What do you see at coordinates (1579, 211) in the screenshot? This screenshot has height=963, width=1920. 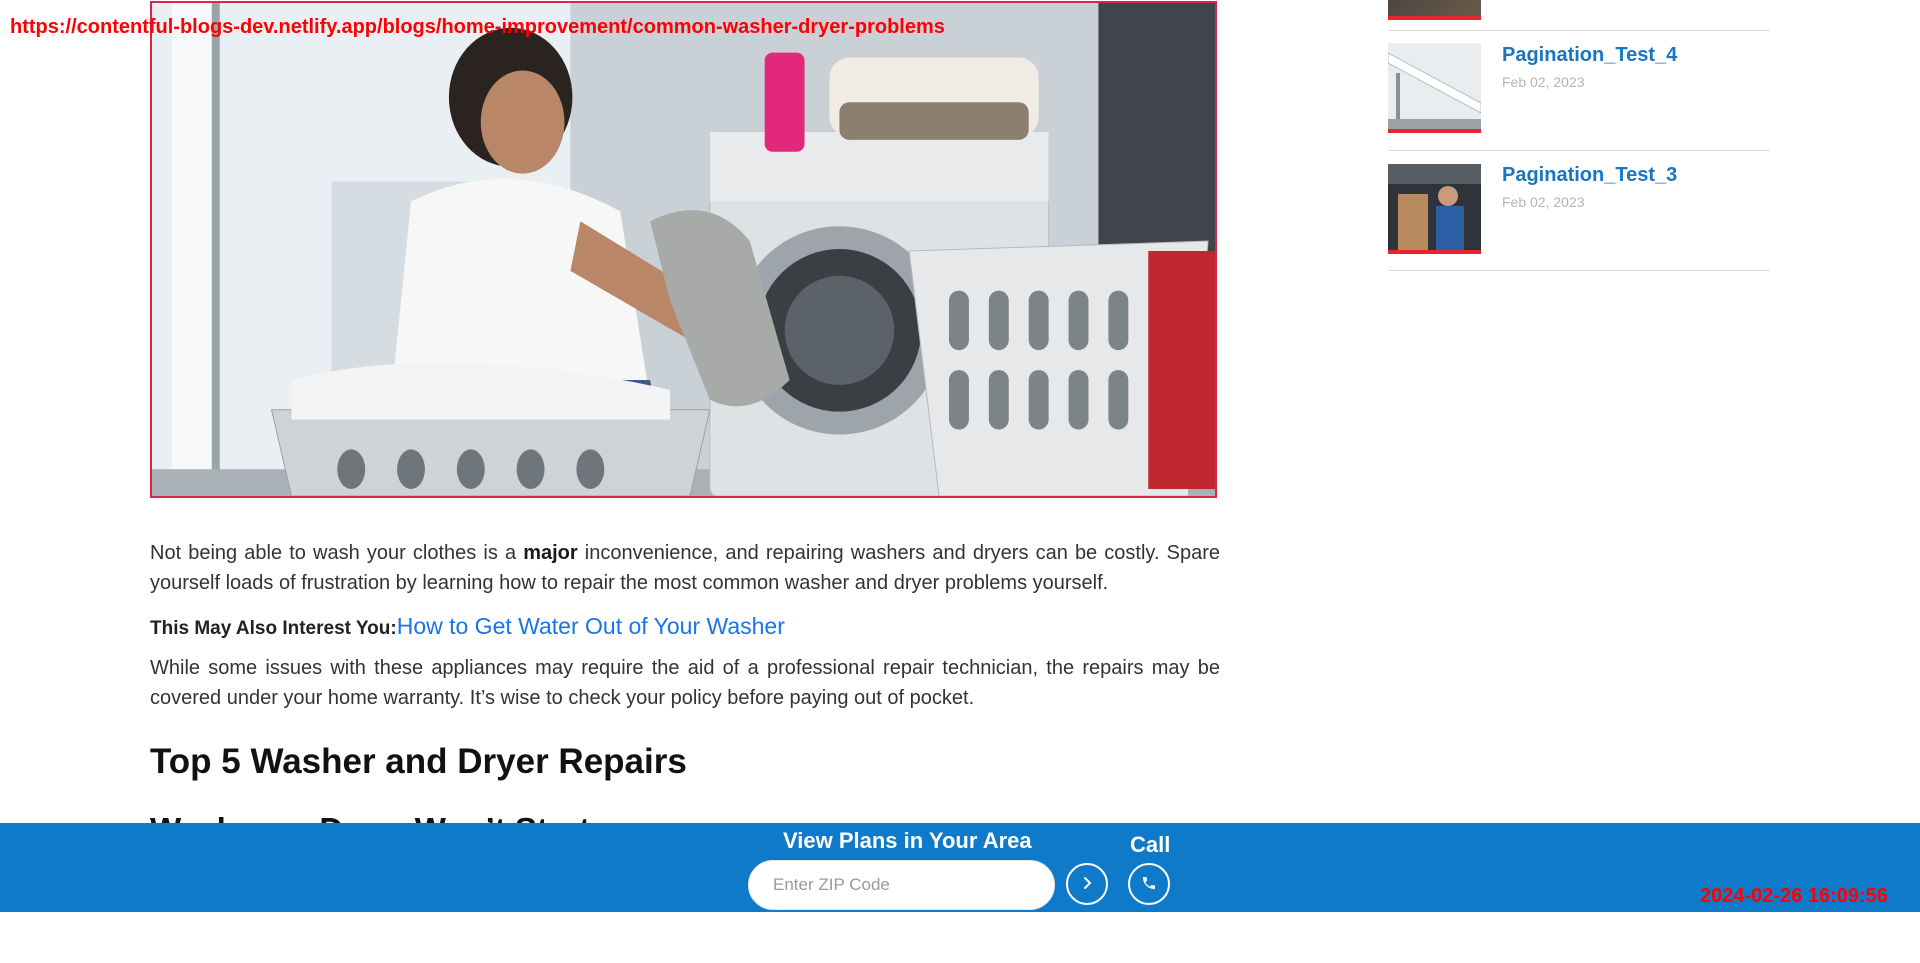 I see `sidebar-post-2: Pagination_Test_3 Feb 02, 2023` at bounding box center [1579, 211].